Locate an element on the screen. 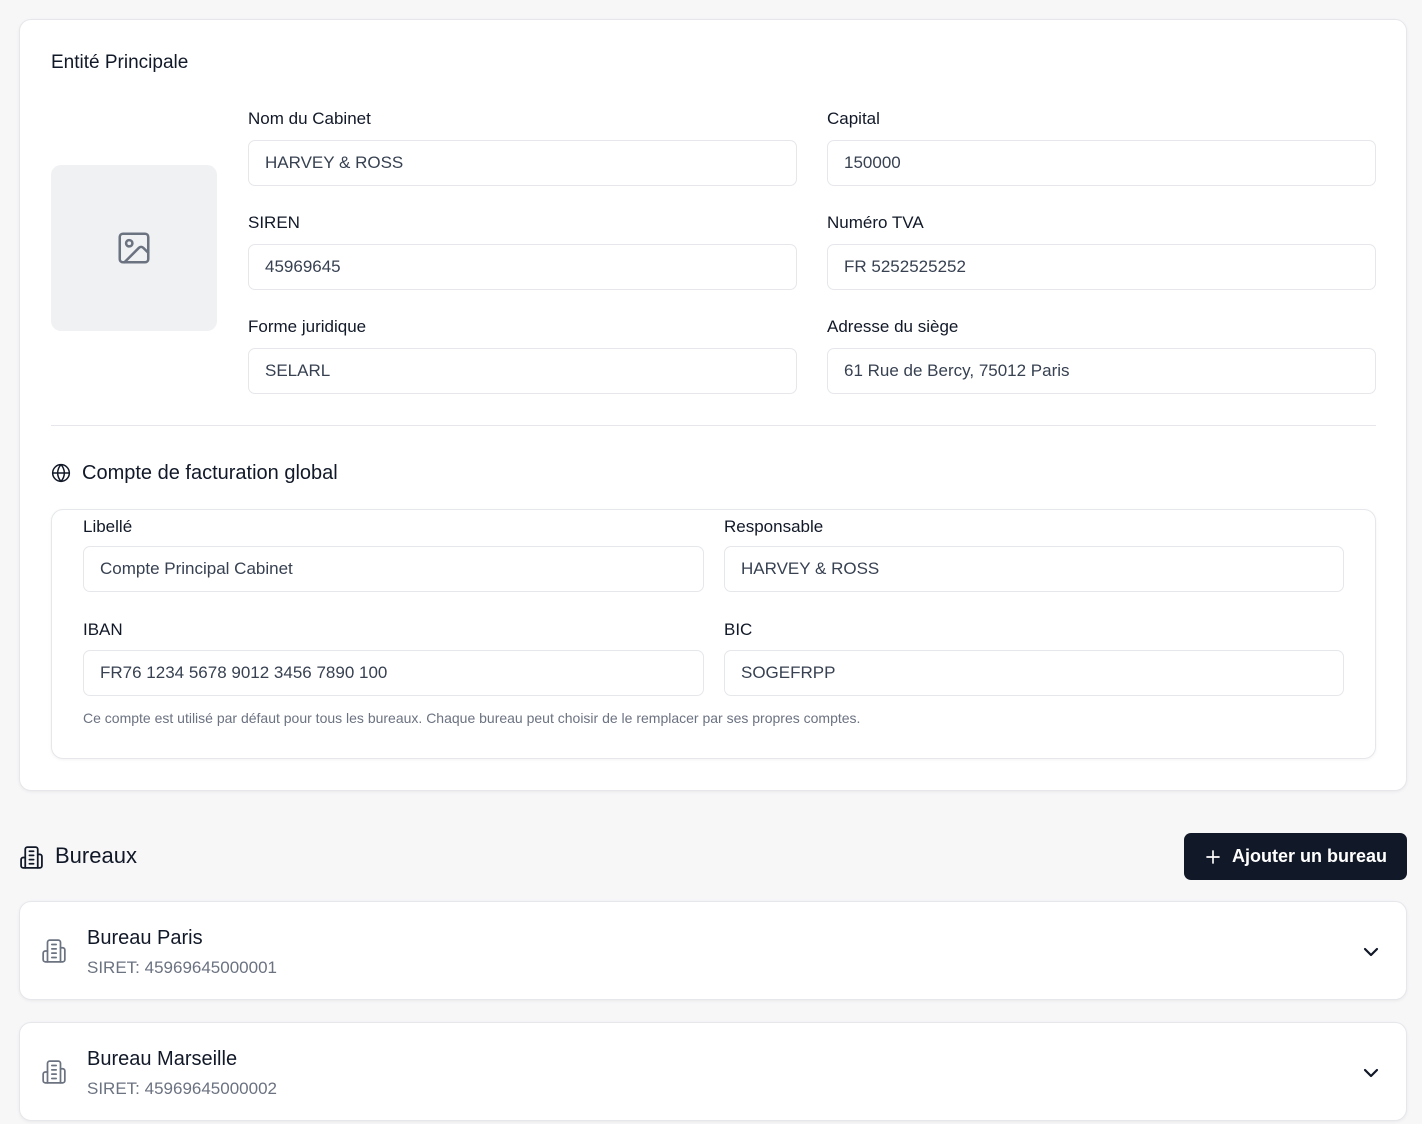 This screenshot has width=1422, height=1124. entity-title: Entité Principale is located at coordinates (120, 62).